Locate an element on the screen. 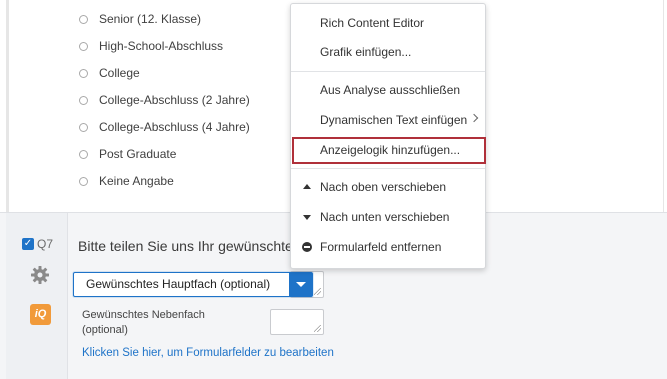 This screenshot has height=379, width=667. text-entry-field is located at coordinates (297, 322).